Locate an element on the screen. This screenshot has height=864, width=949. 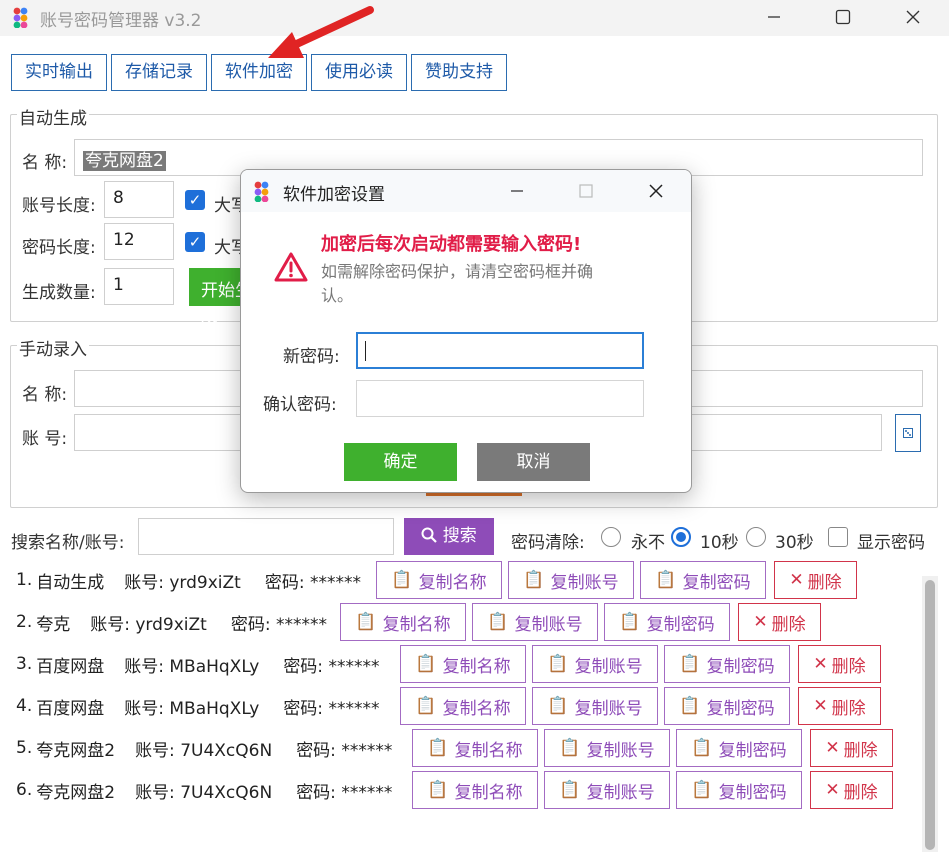
record-name: 自动生成 is located at coordinates (70, 582).